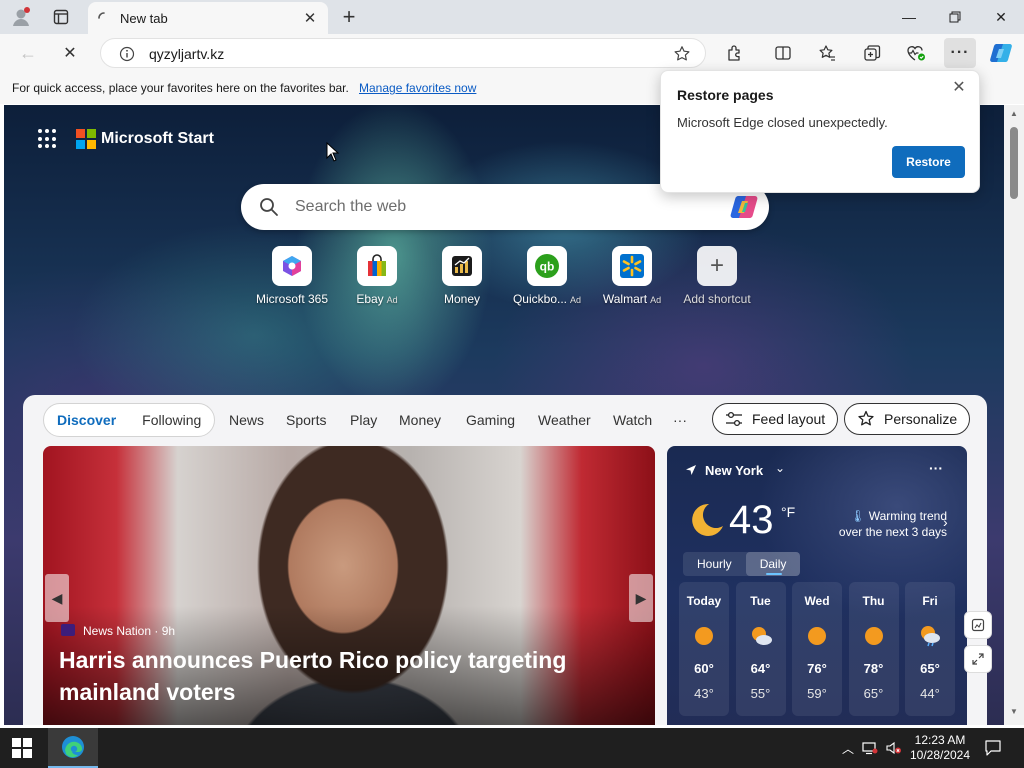 Image resolution: width=1024 pixels, height=768 pixels. What do you see at coordinates (775, 419) in the screenshot?
I see `feed-layout-button: Feed layout` at bounding box center [775, 419].